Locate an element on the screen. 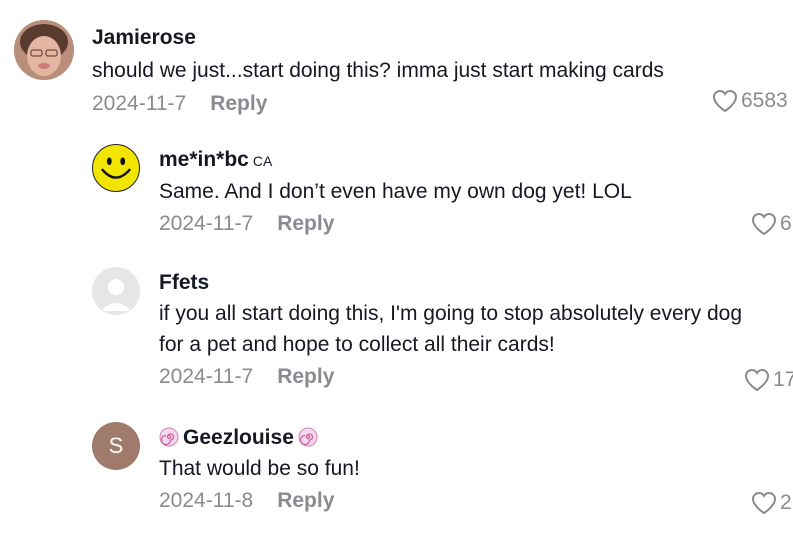 This screenshot has width=793, height=544. like-button: 6583 is located at coordinates (750, 101).